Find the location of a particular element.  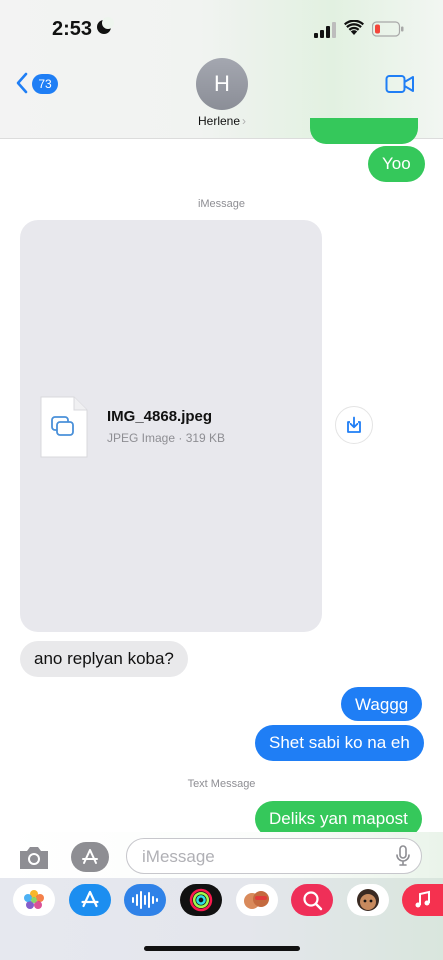

audio-message-icon is located at coordinates (145, 900).